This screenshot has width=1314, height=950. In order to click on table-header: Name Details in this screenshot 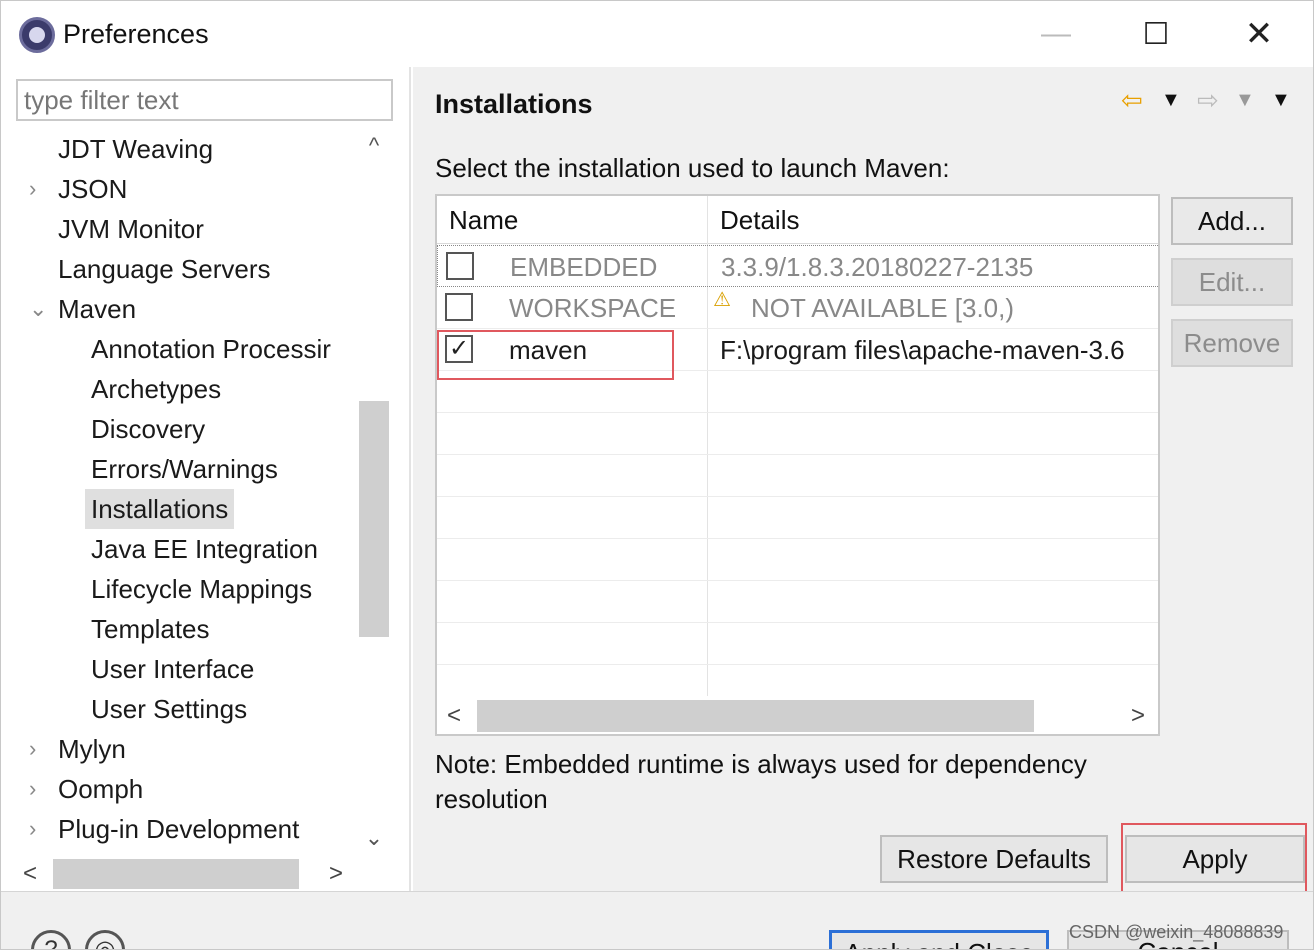, I will do `click(797, 220)`.